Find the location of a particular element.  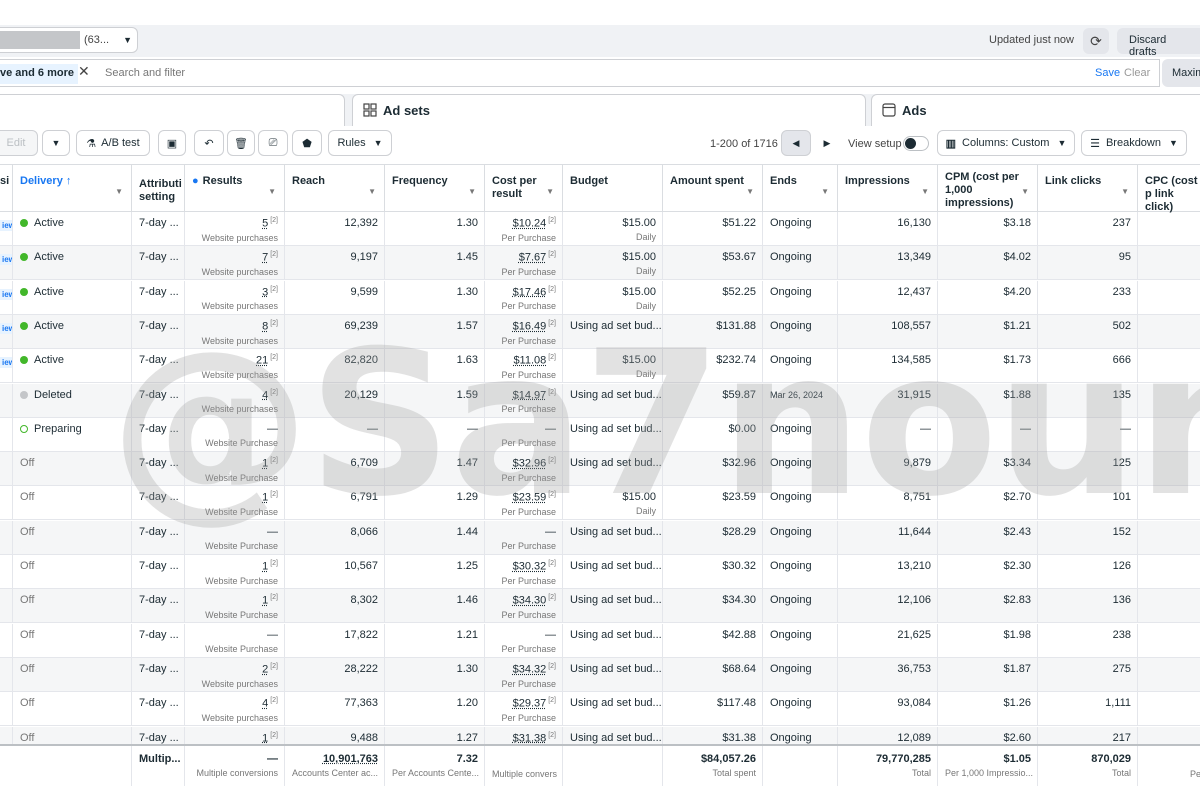

header-amount-spent: Amount spent ▼ is located at coordinates (713, 188).